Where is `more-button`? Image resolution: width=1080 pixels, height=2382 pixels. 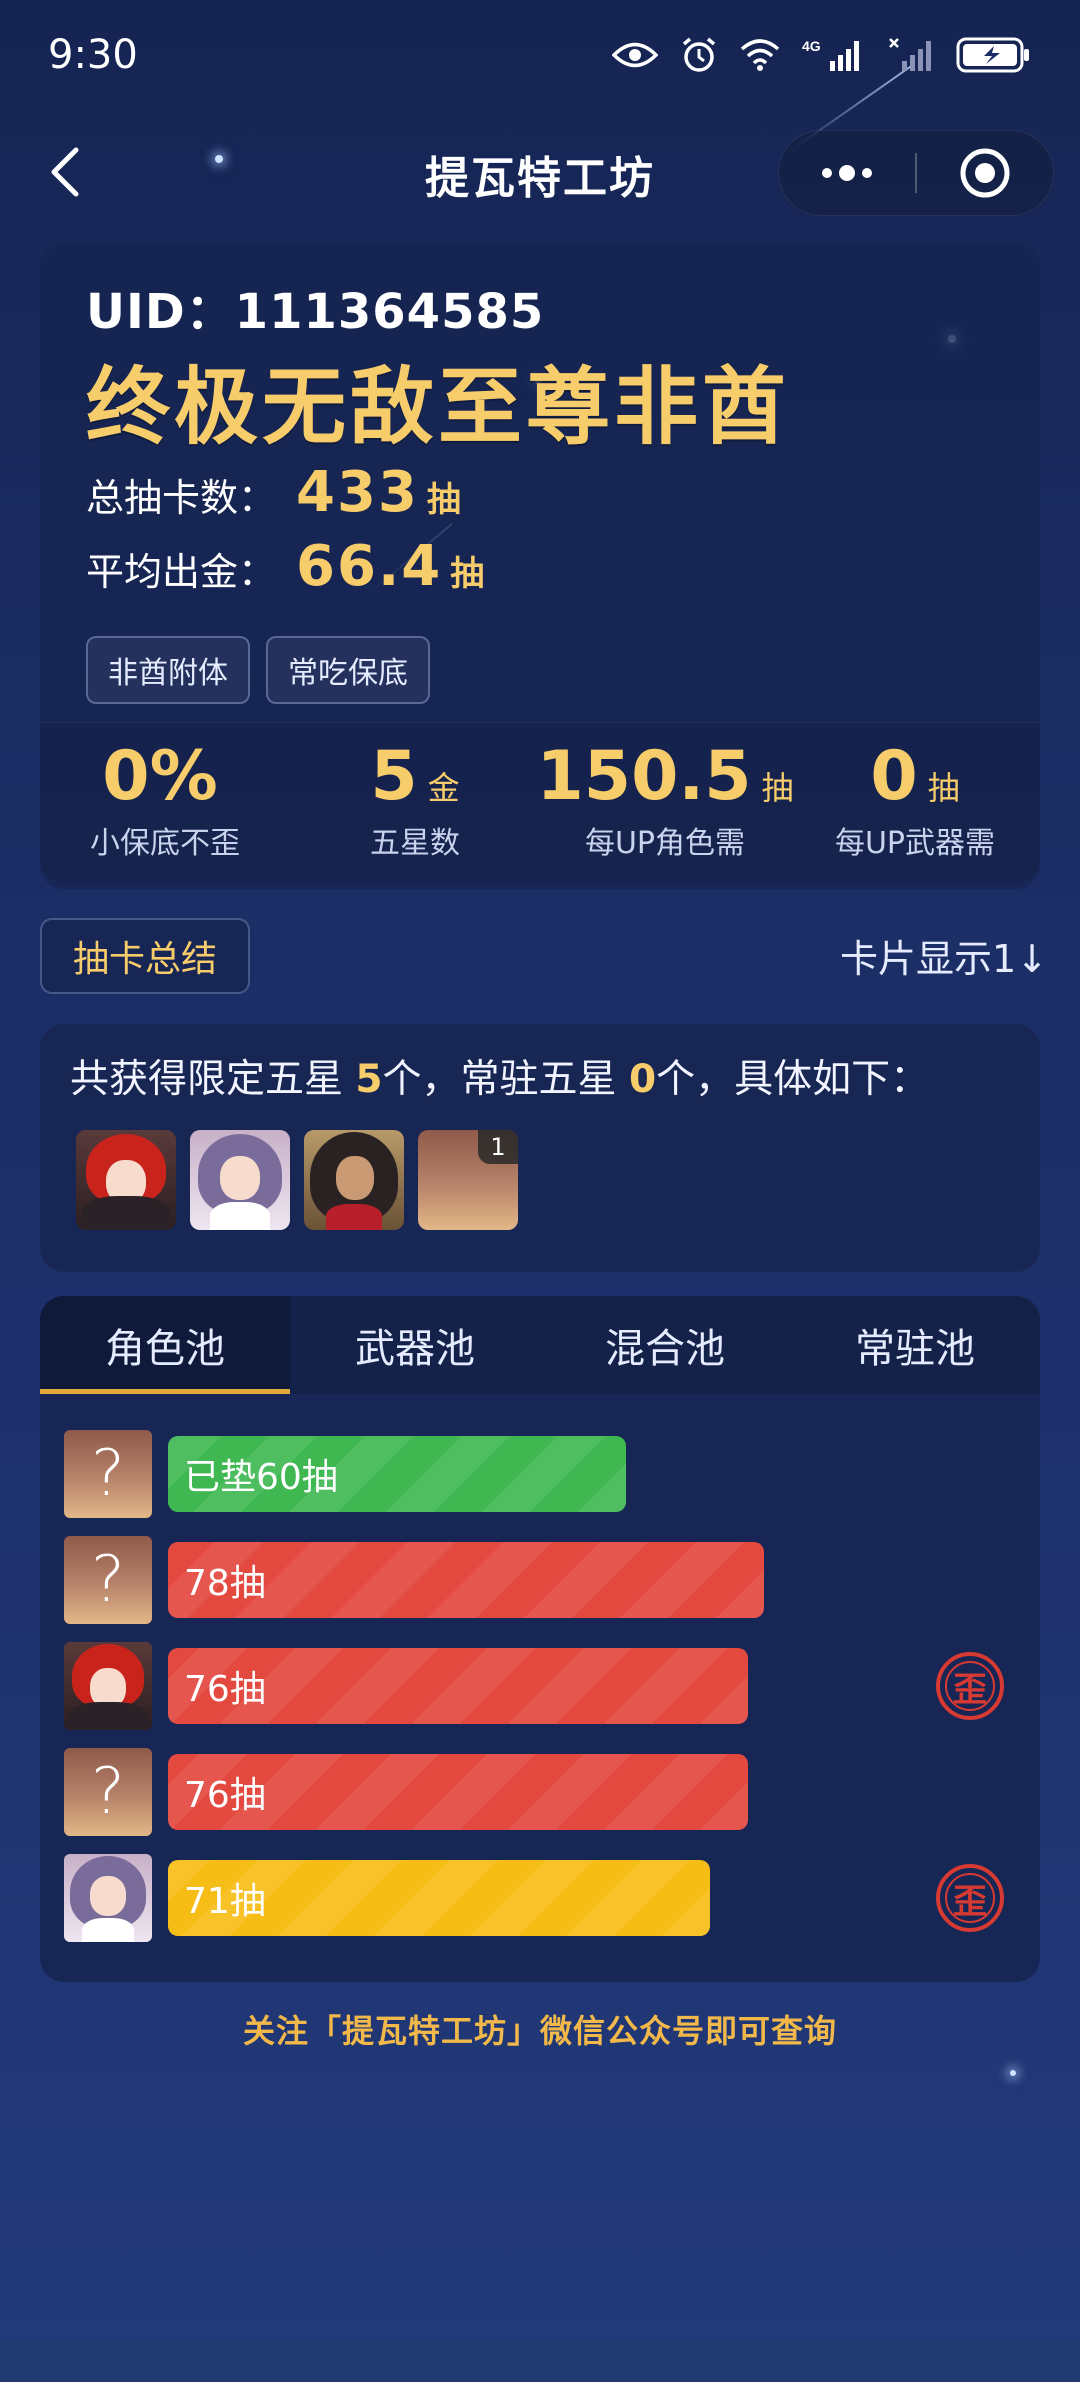 more-button is located at coordinates (847, 173).